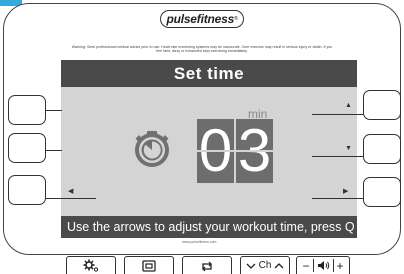 This screenshot has height=274, width=404. Describe the element at coordinates (340, 266) in the screenshot. I see `volume-plus-button: +` at that location.